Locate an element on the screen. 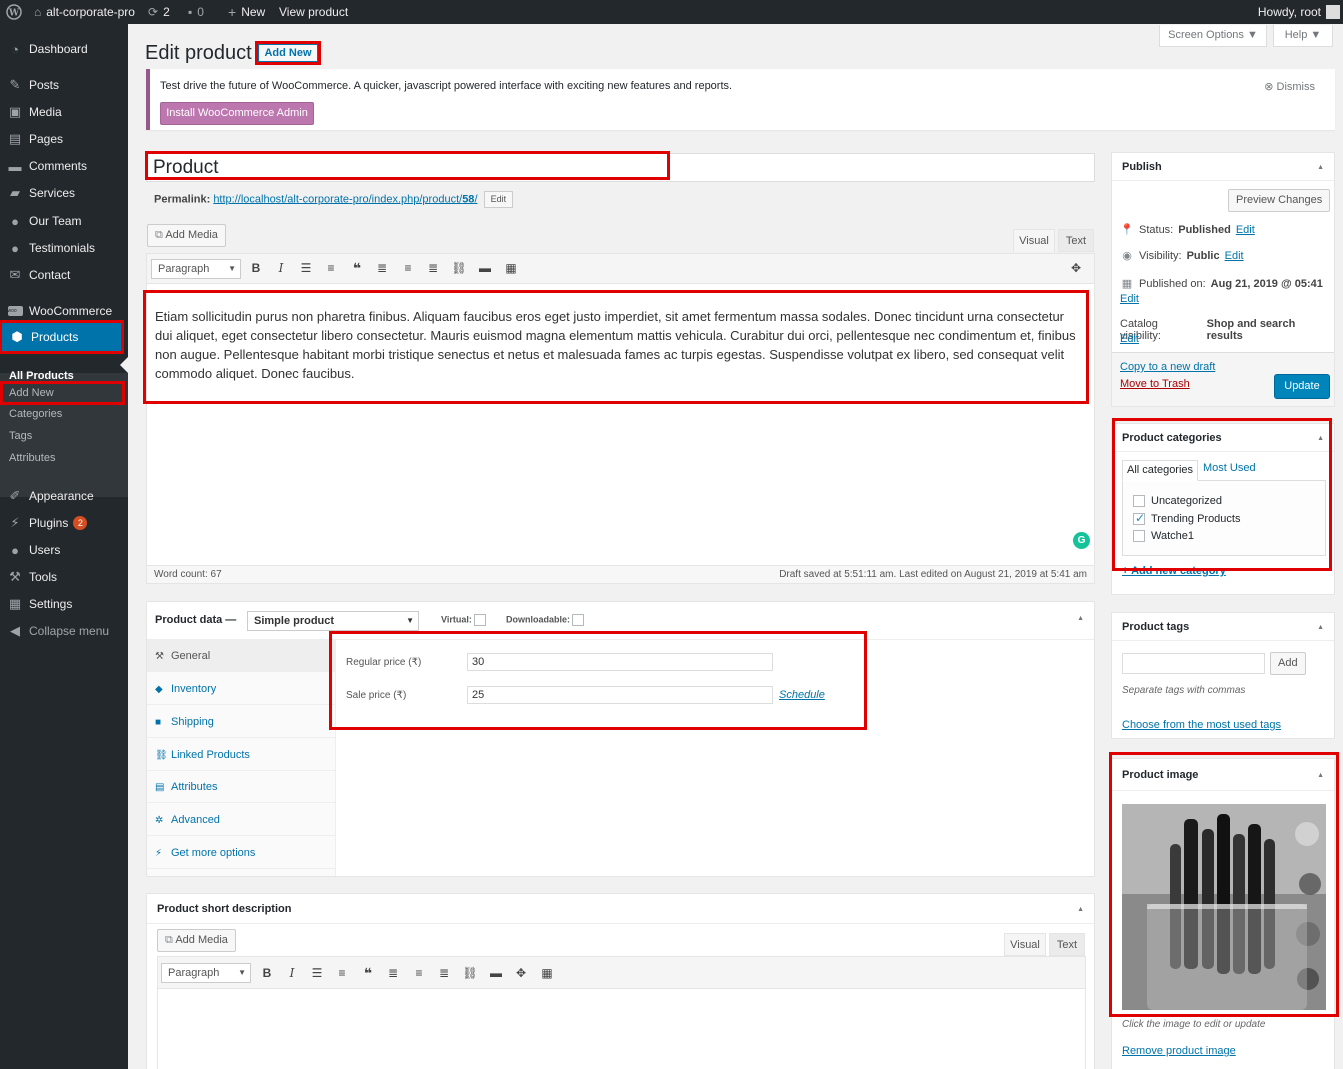 Image resolution: width=1343 pixels, height=1069 pixels. submenu-categories: Categories is located at coordinates (35, 414).